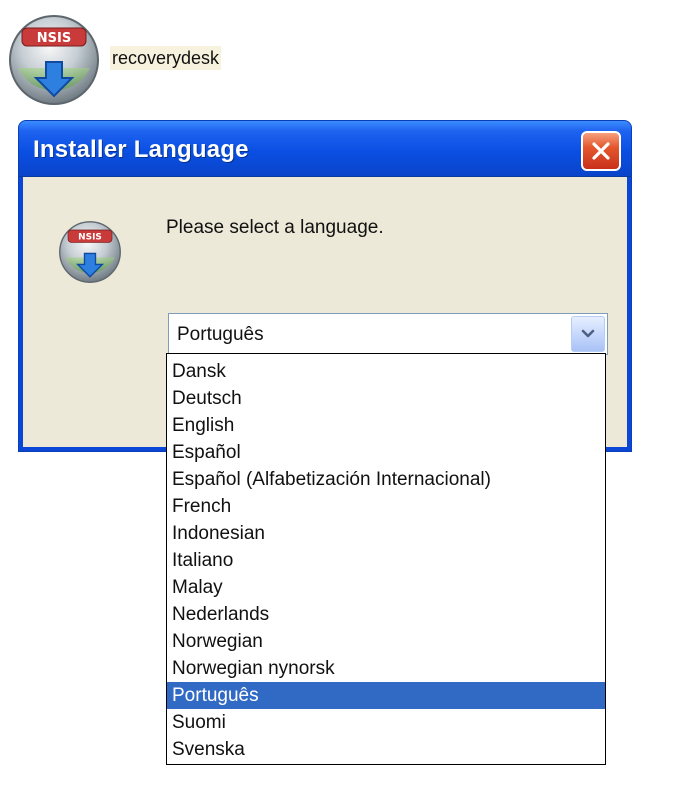 This screenshot has width=680, height=809. Describe the element at coordinates (166, 58) in the screenshot. I see `app-label: recoverydesk` at that location.